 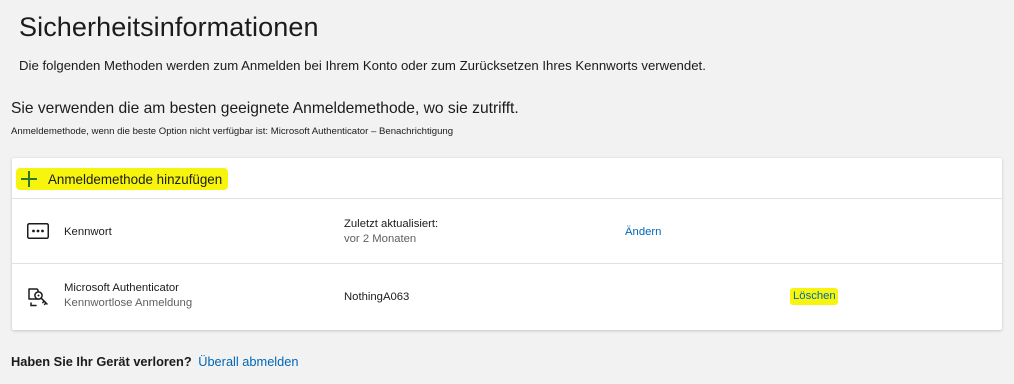 I want to click on sign-out-everywhere-link: Überall abmelden, so click(x=248, y=361).